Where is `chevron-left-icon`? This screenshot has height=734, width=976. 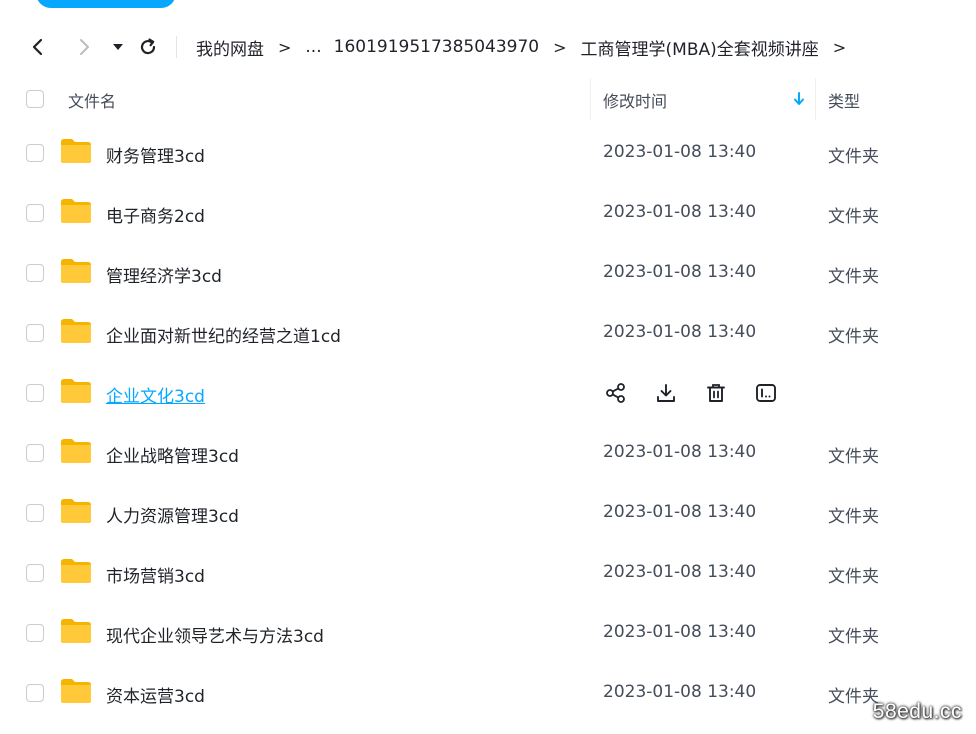 chevron-left-icon is located at coordinates (37, 47).